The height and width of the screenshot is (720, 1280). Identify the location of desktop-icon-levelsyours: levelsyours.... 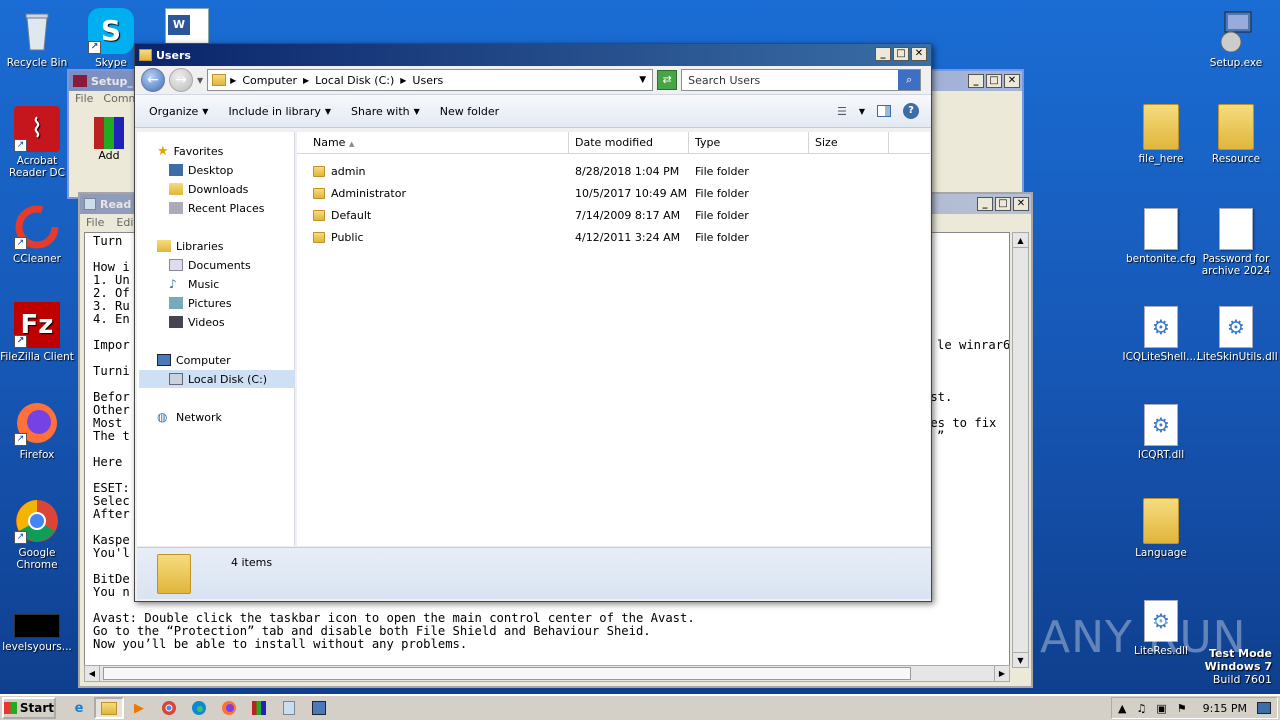
(38, 633).